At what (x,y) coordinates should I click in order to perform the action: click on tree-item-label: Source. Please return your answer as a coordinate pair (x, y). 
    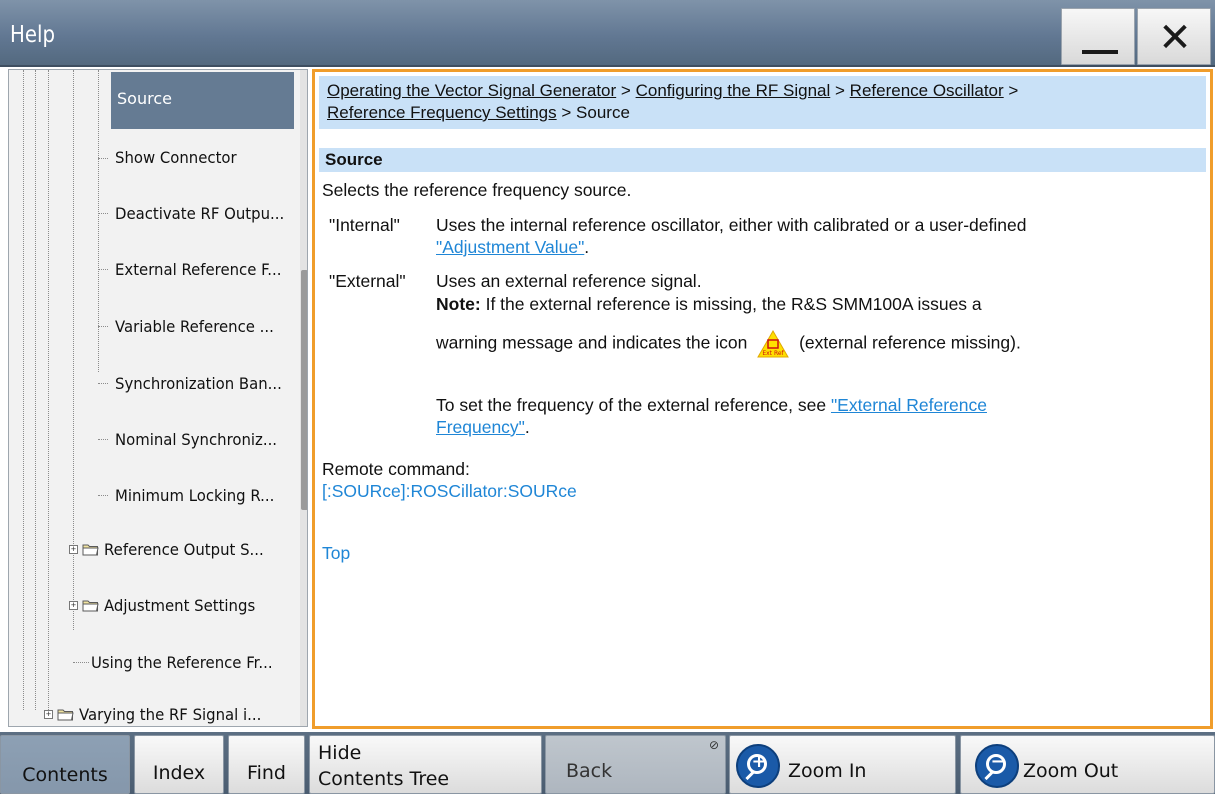
    Looking at the image, I should click on (144, 98).